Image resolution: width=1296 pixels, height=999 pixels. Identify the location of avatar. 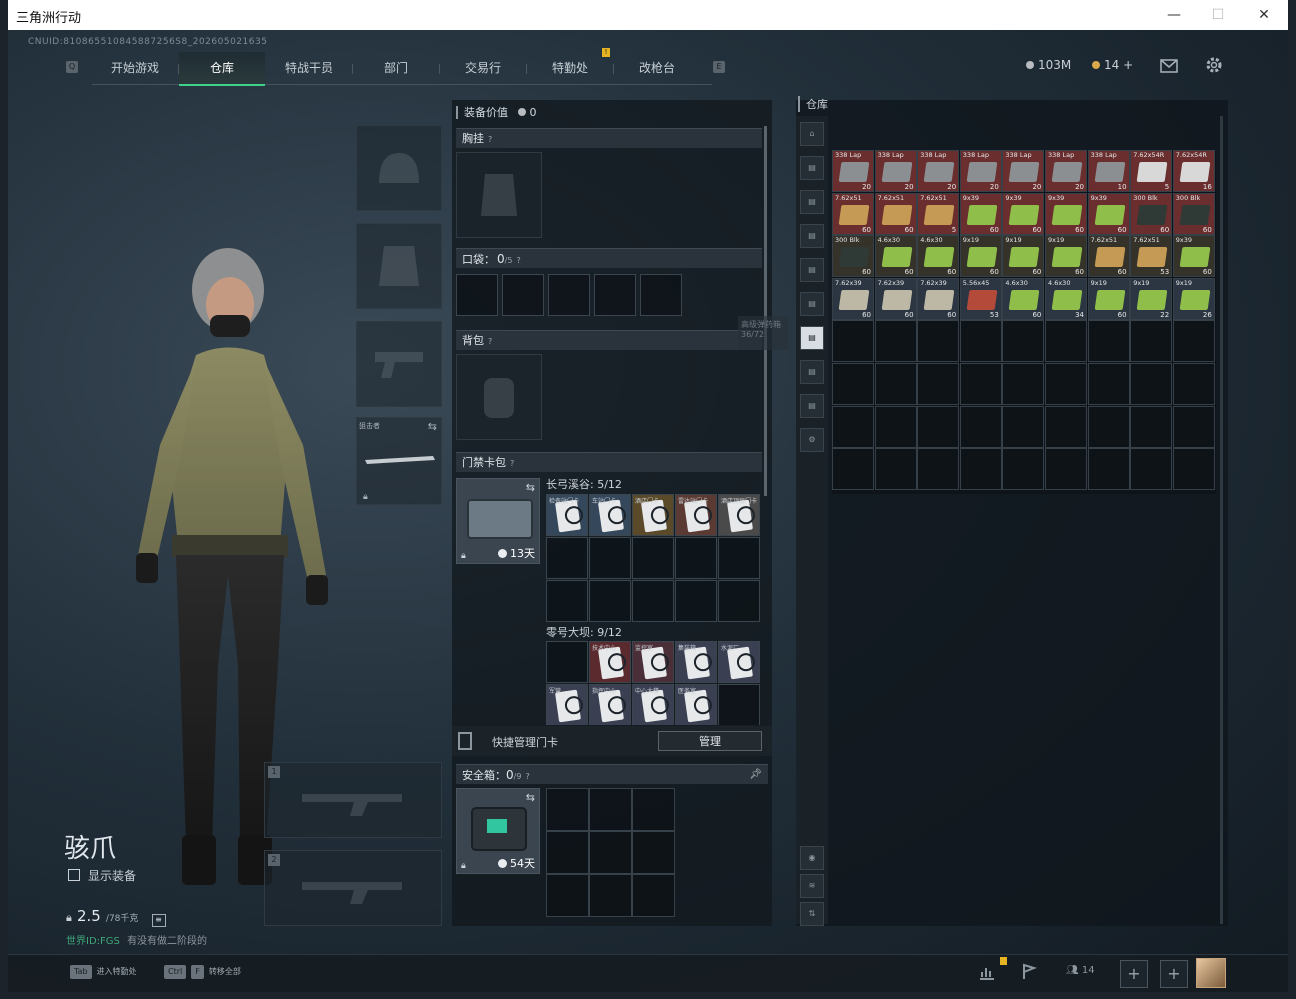
(1211, 973).